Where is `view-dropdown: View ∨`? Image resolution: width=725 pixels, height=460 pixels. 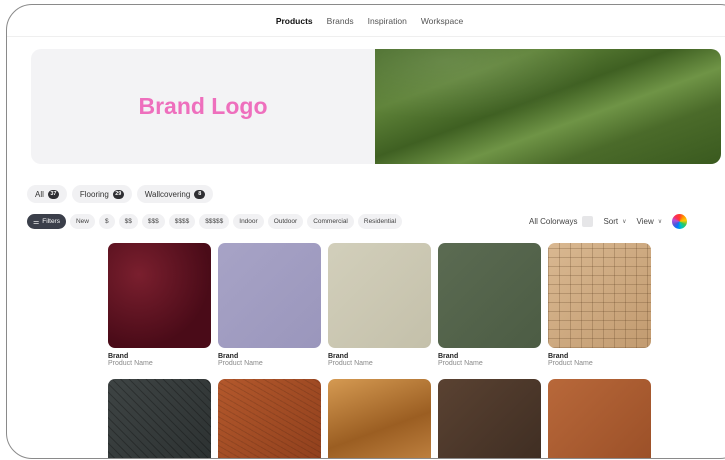 view-dropdown: View ∨ is located at coordinates (650, 221).